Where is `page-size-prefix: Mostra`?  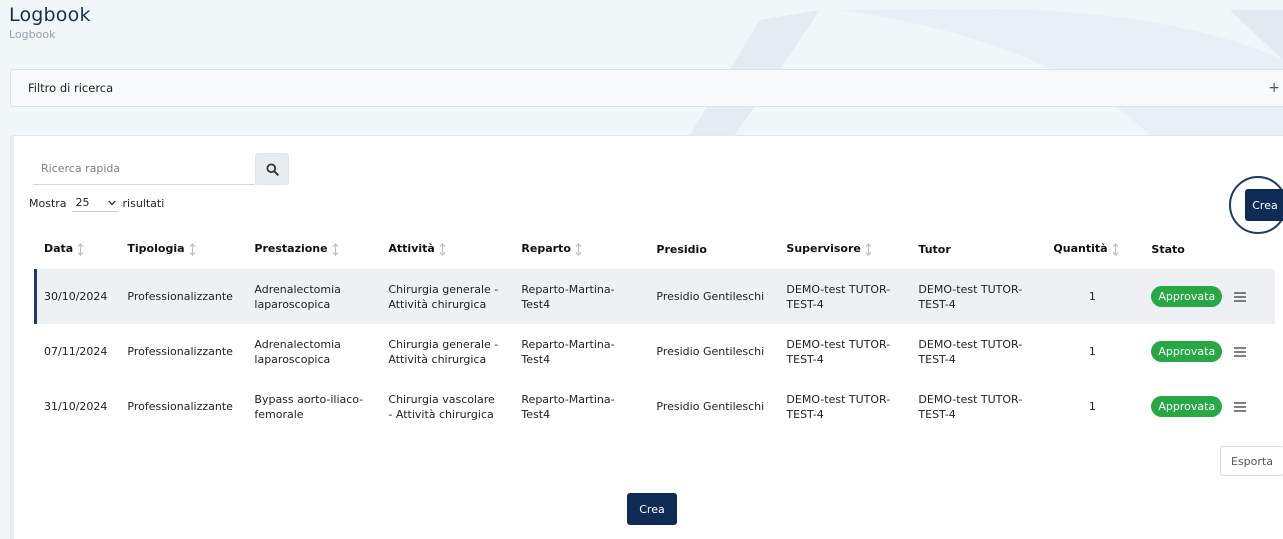 page-size-prefix: Mostra is located at coordinates (48, 203).